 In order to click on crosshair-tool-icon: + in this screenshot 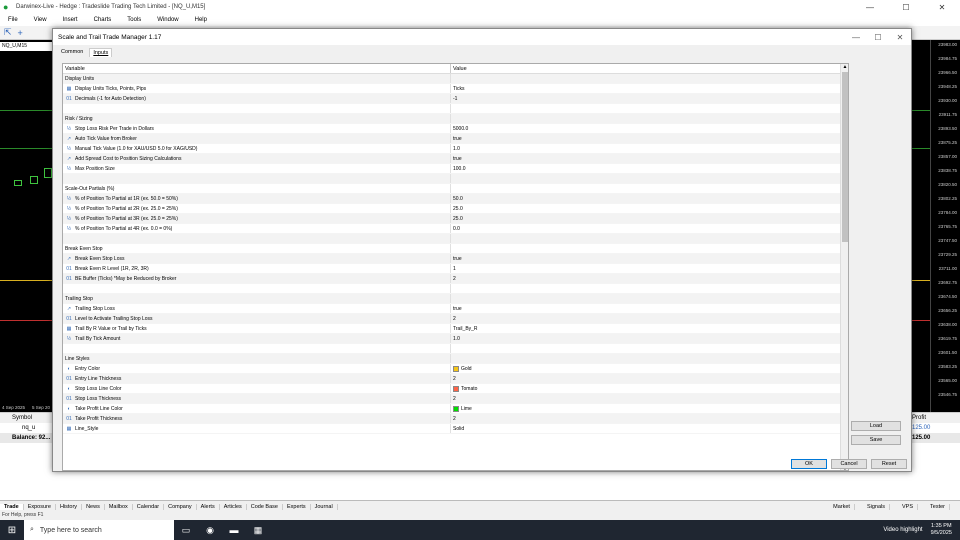, I will do `click(20, 33)`.